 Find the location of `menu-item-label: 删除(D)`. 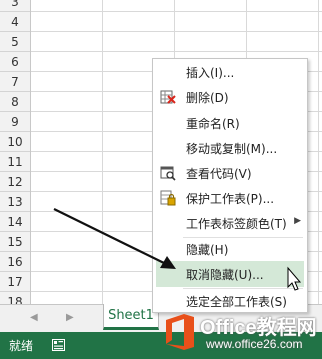

menu-item-label: 删除(D) is located at coordinates (207, 98).